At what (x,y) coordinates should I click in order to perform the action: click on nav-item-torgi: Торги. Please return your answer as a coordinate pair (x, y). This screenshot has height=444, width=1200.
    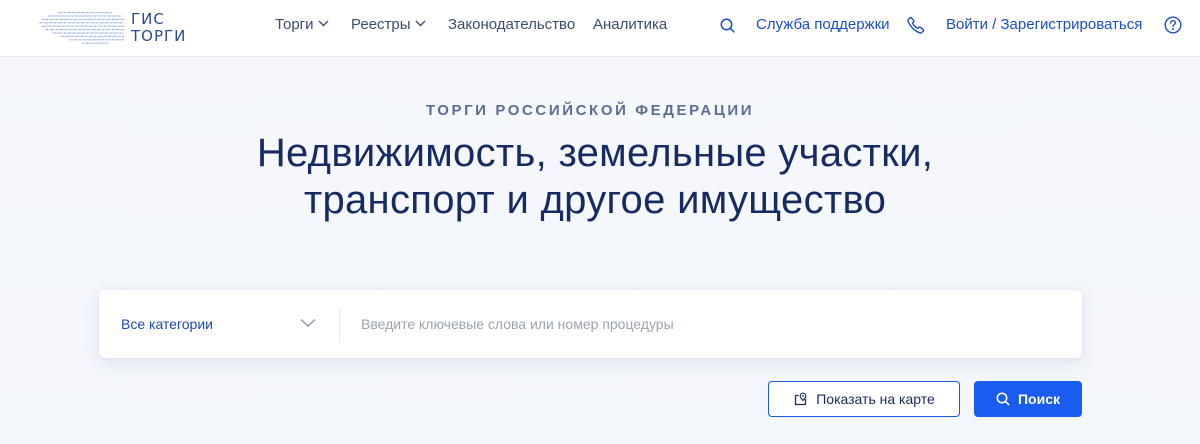
    Looking at the image, I should click on (302, 24).